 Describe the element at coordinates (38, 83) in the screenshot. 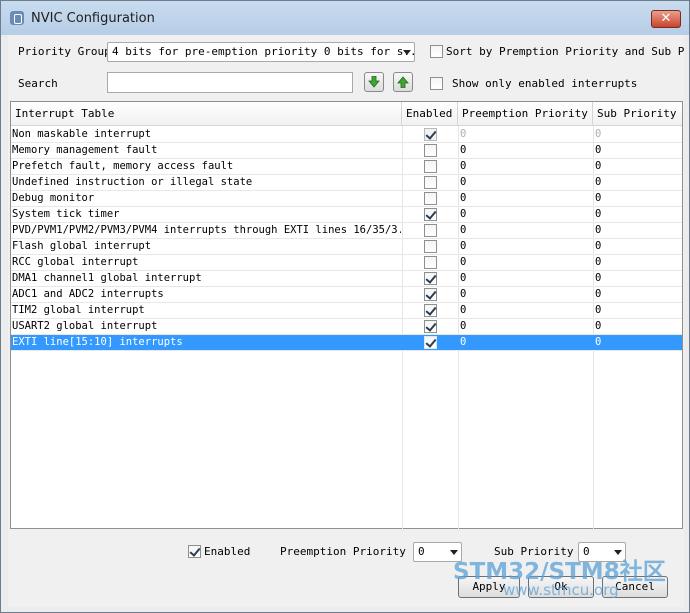

I see `search-label: Search` at that location.